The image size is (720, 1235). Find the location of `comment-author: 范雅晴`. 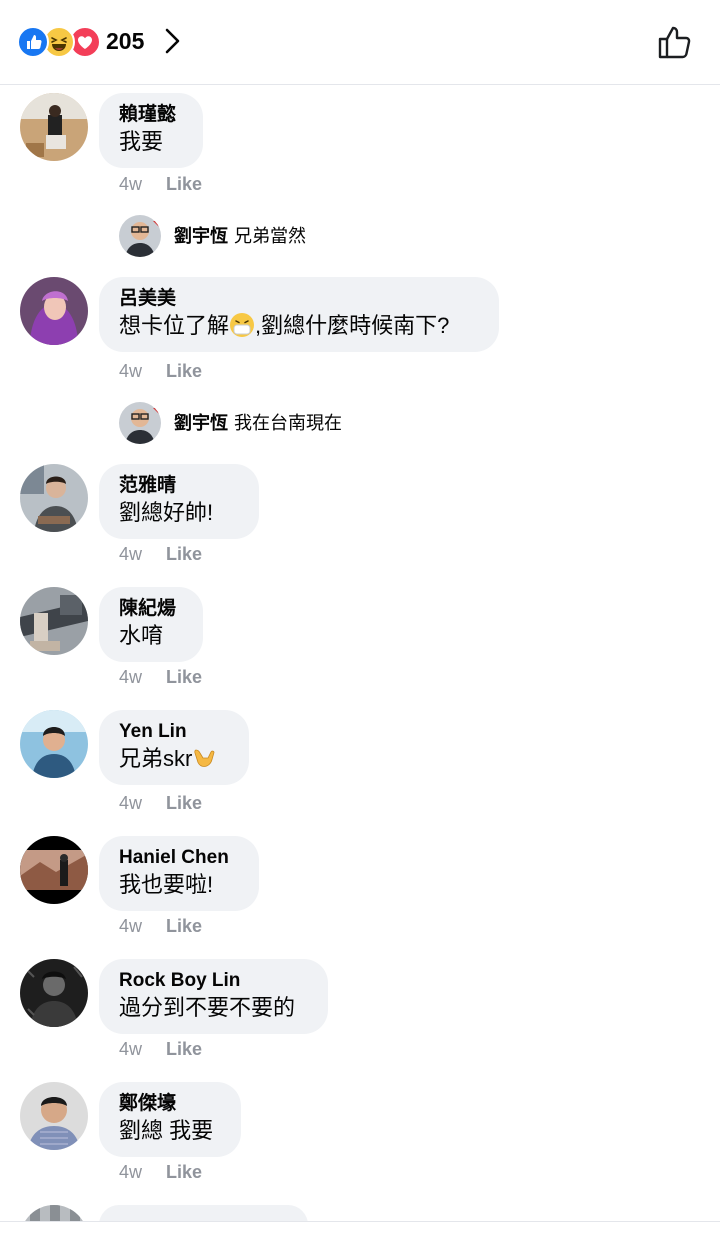

comment-author: 范雅晴 is located at coordinates (179, 486).